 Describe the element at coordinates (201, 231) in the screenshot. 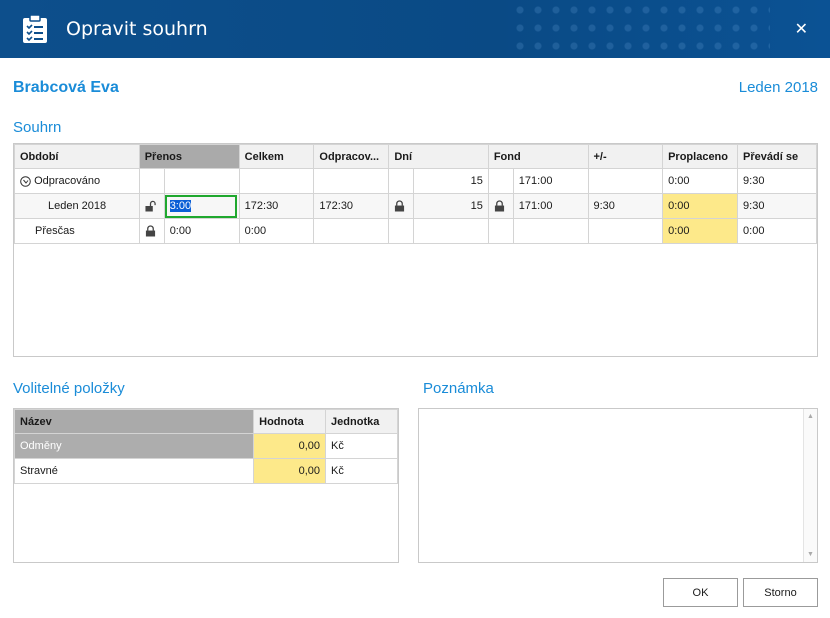

I see `prenos-cell: 0:00` at that location.